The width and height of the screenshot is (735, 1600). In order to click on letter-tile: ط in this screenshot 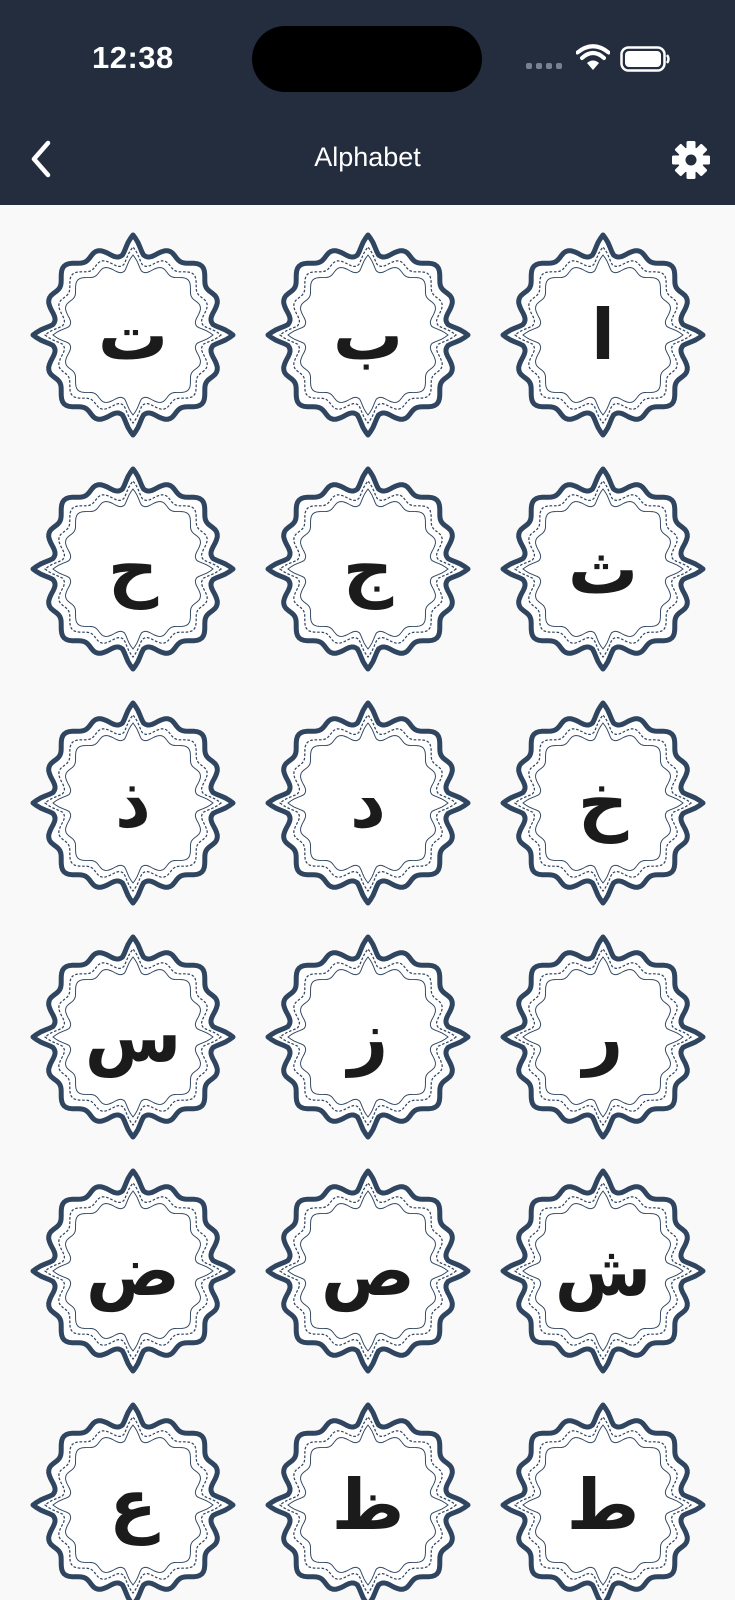, I will do `click(603, 1500)`.